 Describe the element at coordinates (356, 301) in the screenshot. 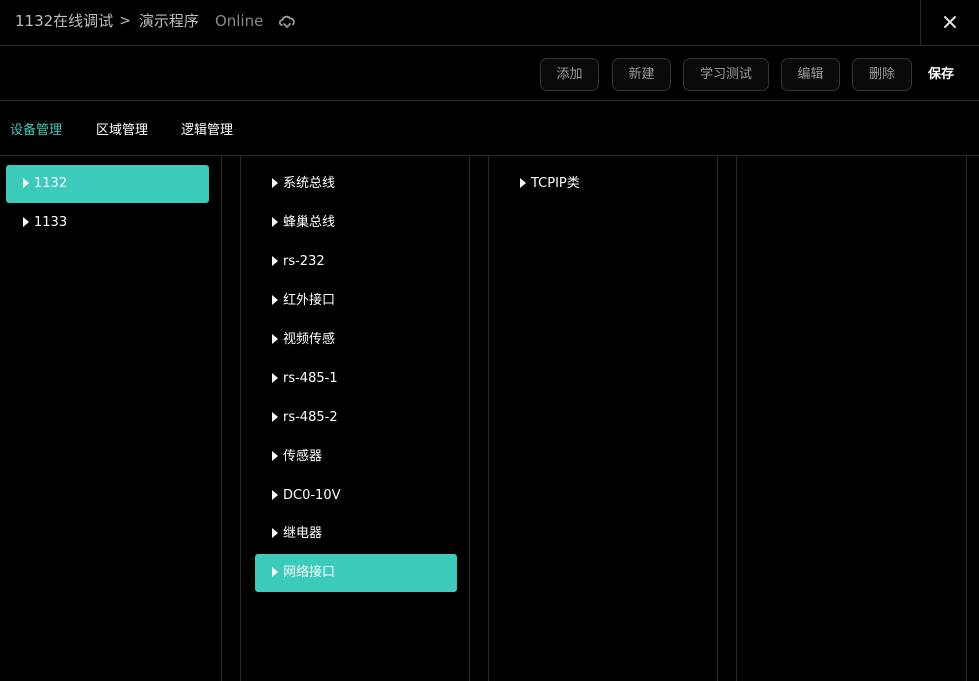

I see `interface-item: 红外接口` at that location.